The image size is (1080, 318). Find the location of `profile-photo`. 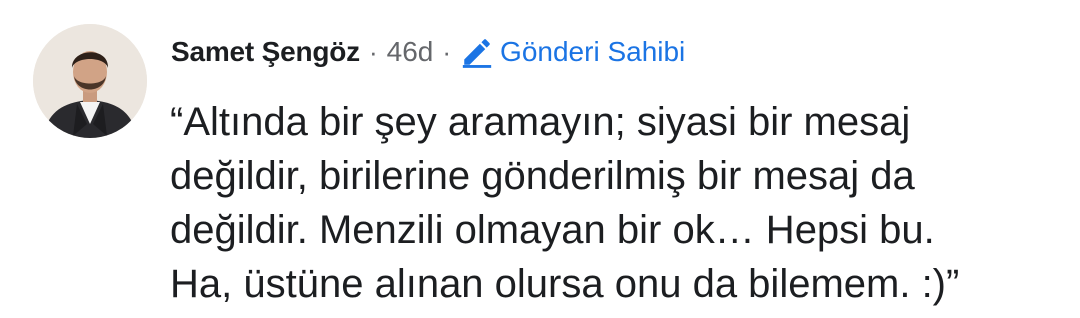

profile-photo is located at coordinates (90, 81).